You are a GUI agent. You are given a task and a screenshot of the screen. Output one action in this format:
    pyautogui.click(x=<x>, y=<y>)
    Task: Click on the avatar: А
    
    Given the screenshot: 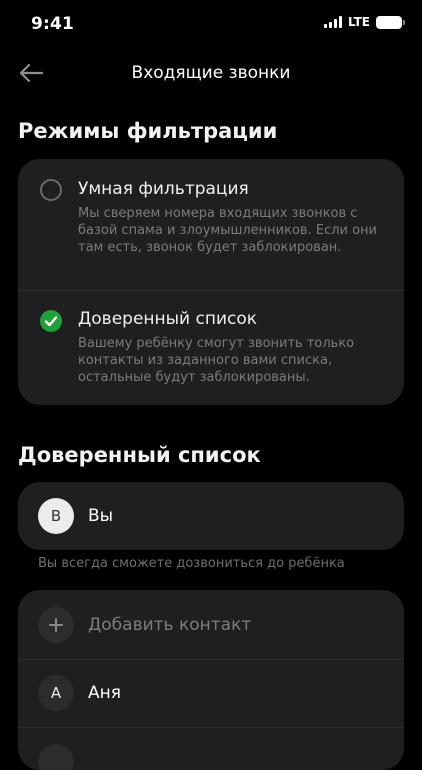 What is the action you would take?
    pyautogui.click(x=56, y=693)
    